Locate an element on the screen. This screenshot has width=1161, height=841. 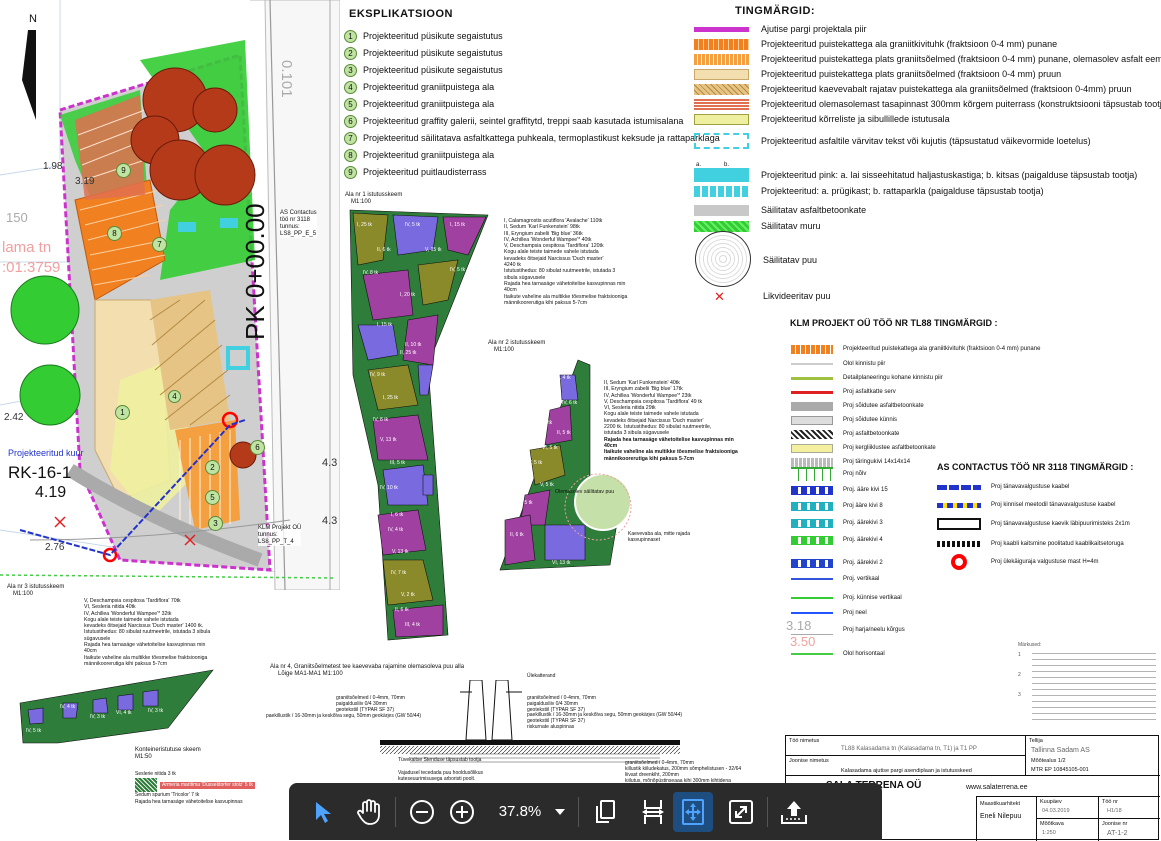
klm-item: Proj. ääre kivi 15 is located at coordinates (839, 490).